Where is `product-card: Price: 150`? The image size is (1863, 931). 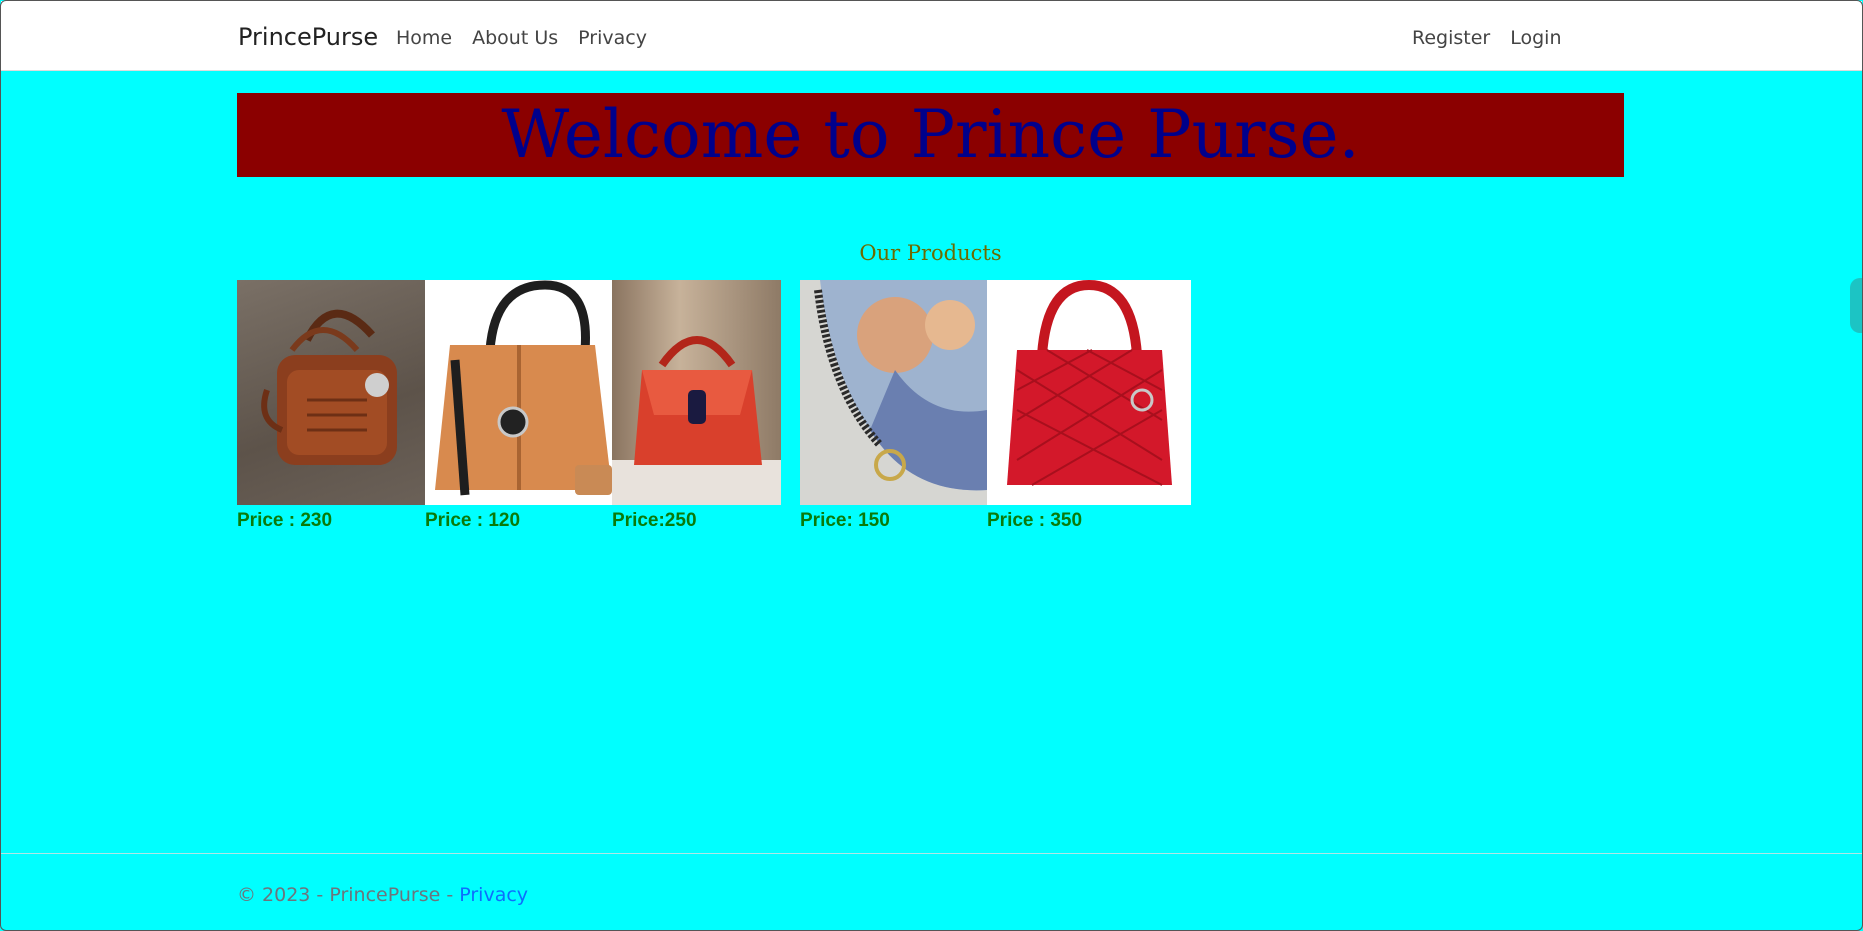
product-card: Price: 150 is located at coordinates (893, 405).